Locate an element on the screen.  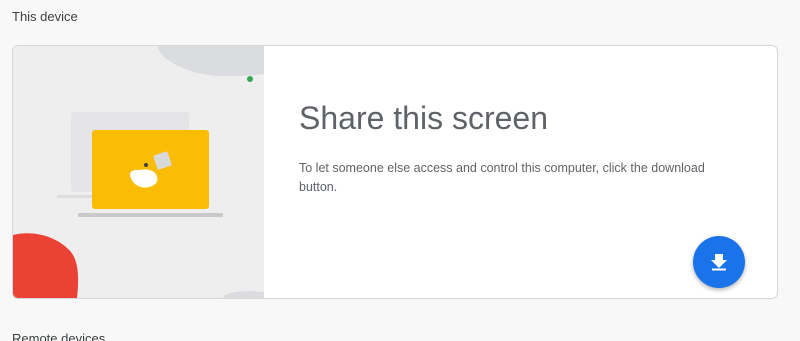
download-button is located at coordinates (719, 262).